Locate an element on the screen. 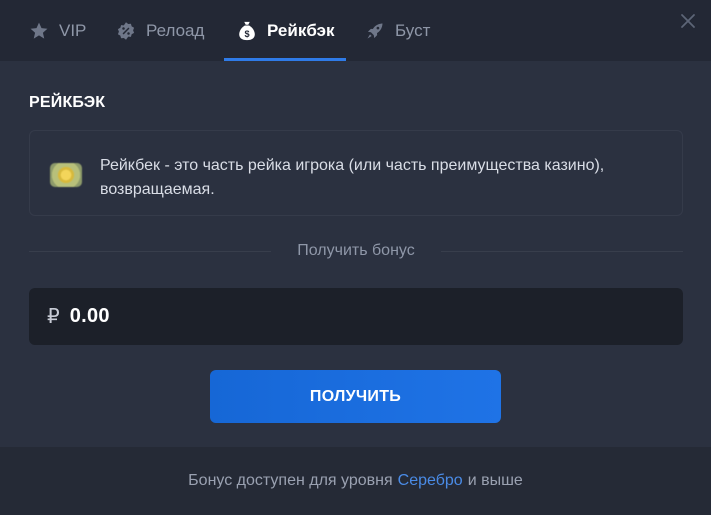 The height and width of the screenshot is (515, 711). footer-note: Бонус доступен для уровня Серебро и выше is located at coordinates (355, 481).